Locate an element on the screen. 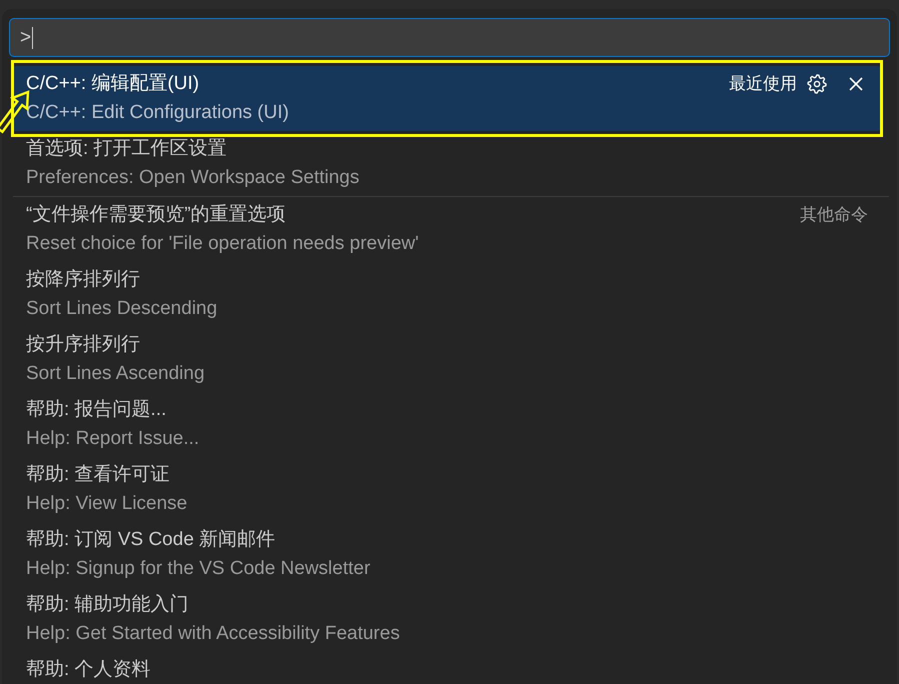 The image size is (899, 684). text-cursor-icon is located at coordinates (33, 37).